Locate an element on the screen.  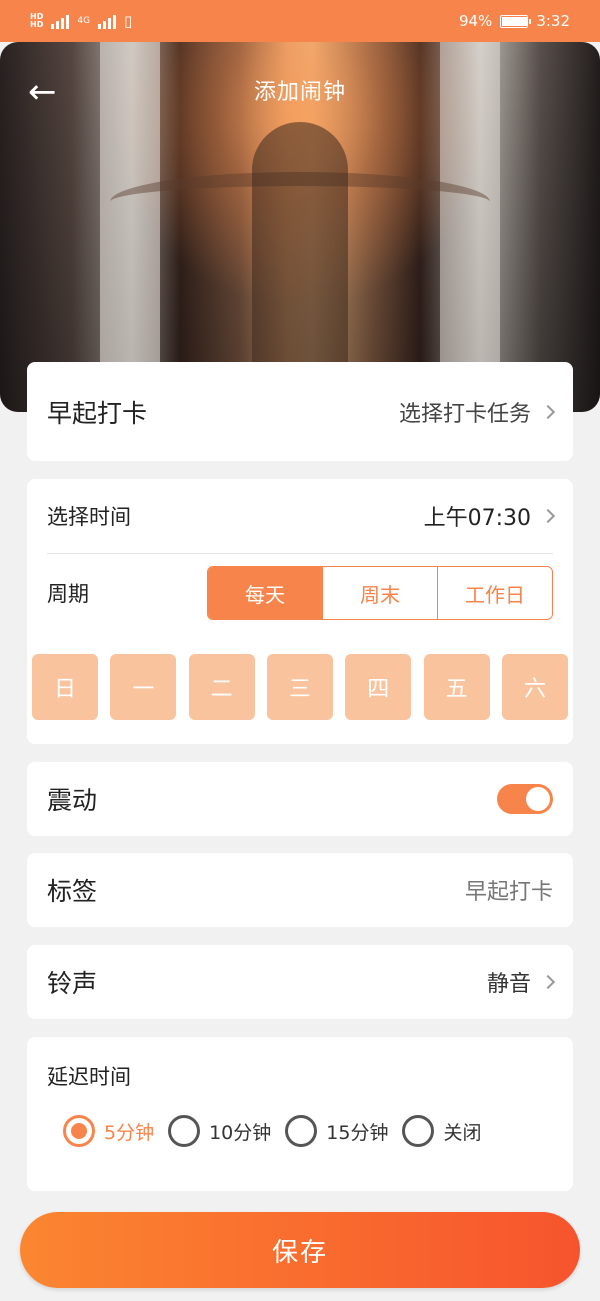
page-title: 添加闹钟 is located at coordinates (299, 92).